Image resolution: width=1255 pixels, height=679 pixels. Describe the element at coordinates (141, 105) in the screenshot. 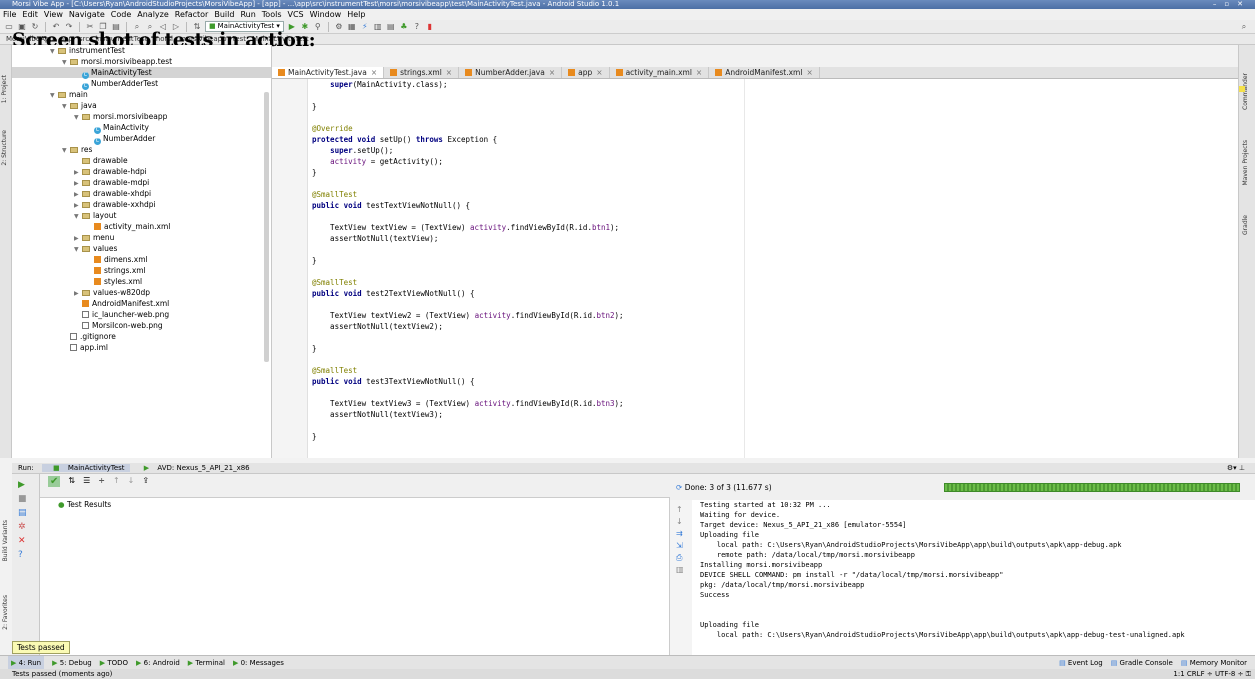

I see `tree-item: ▼ java` at that location.